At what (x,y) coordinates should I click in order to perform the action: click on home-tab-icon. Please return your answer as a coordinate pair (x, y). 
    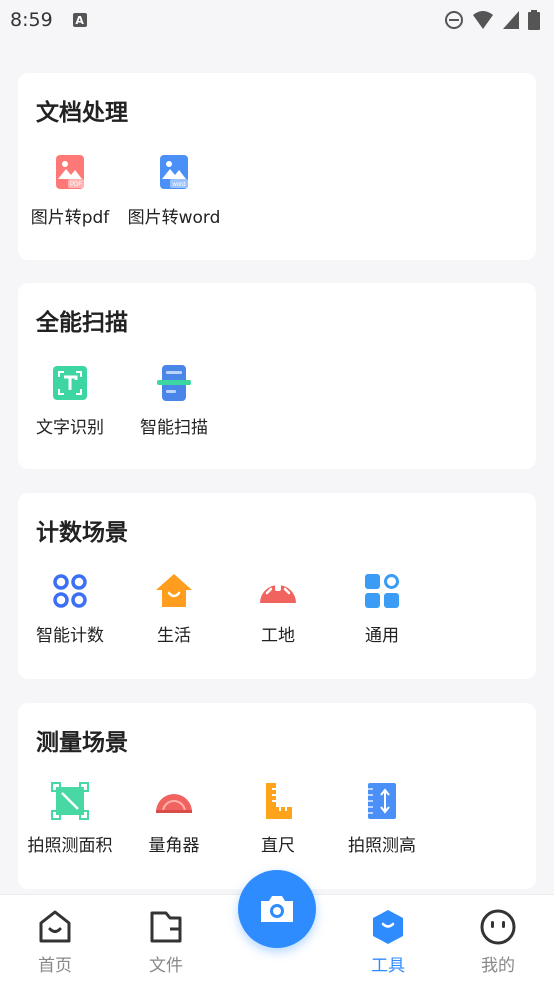
    Looking at the image, I should click on (55, 927).